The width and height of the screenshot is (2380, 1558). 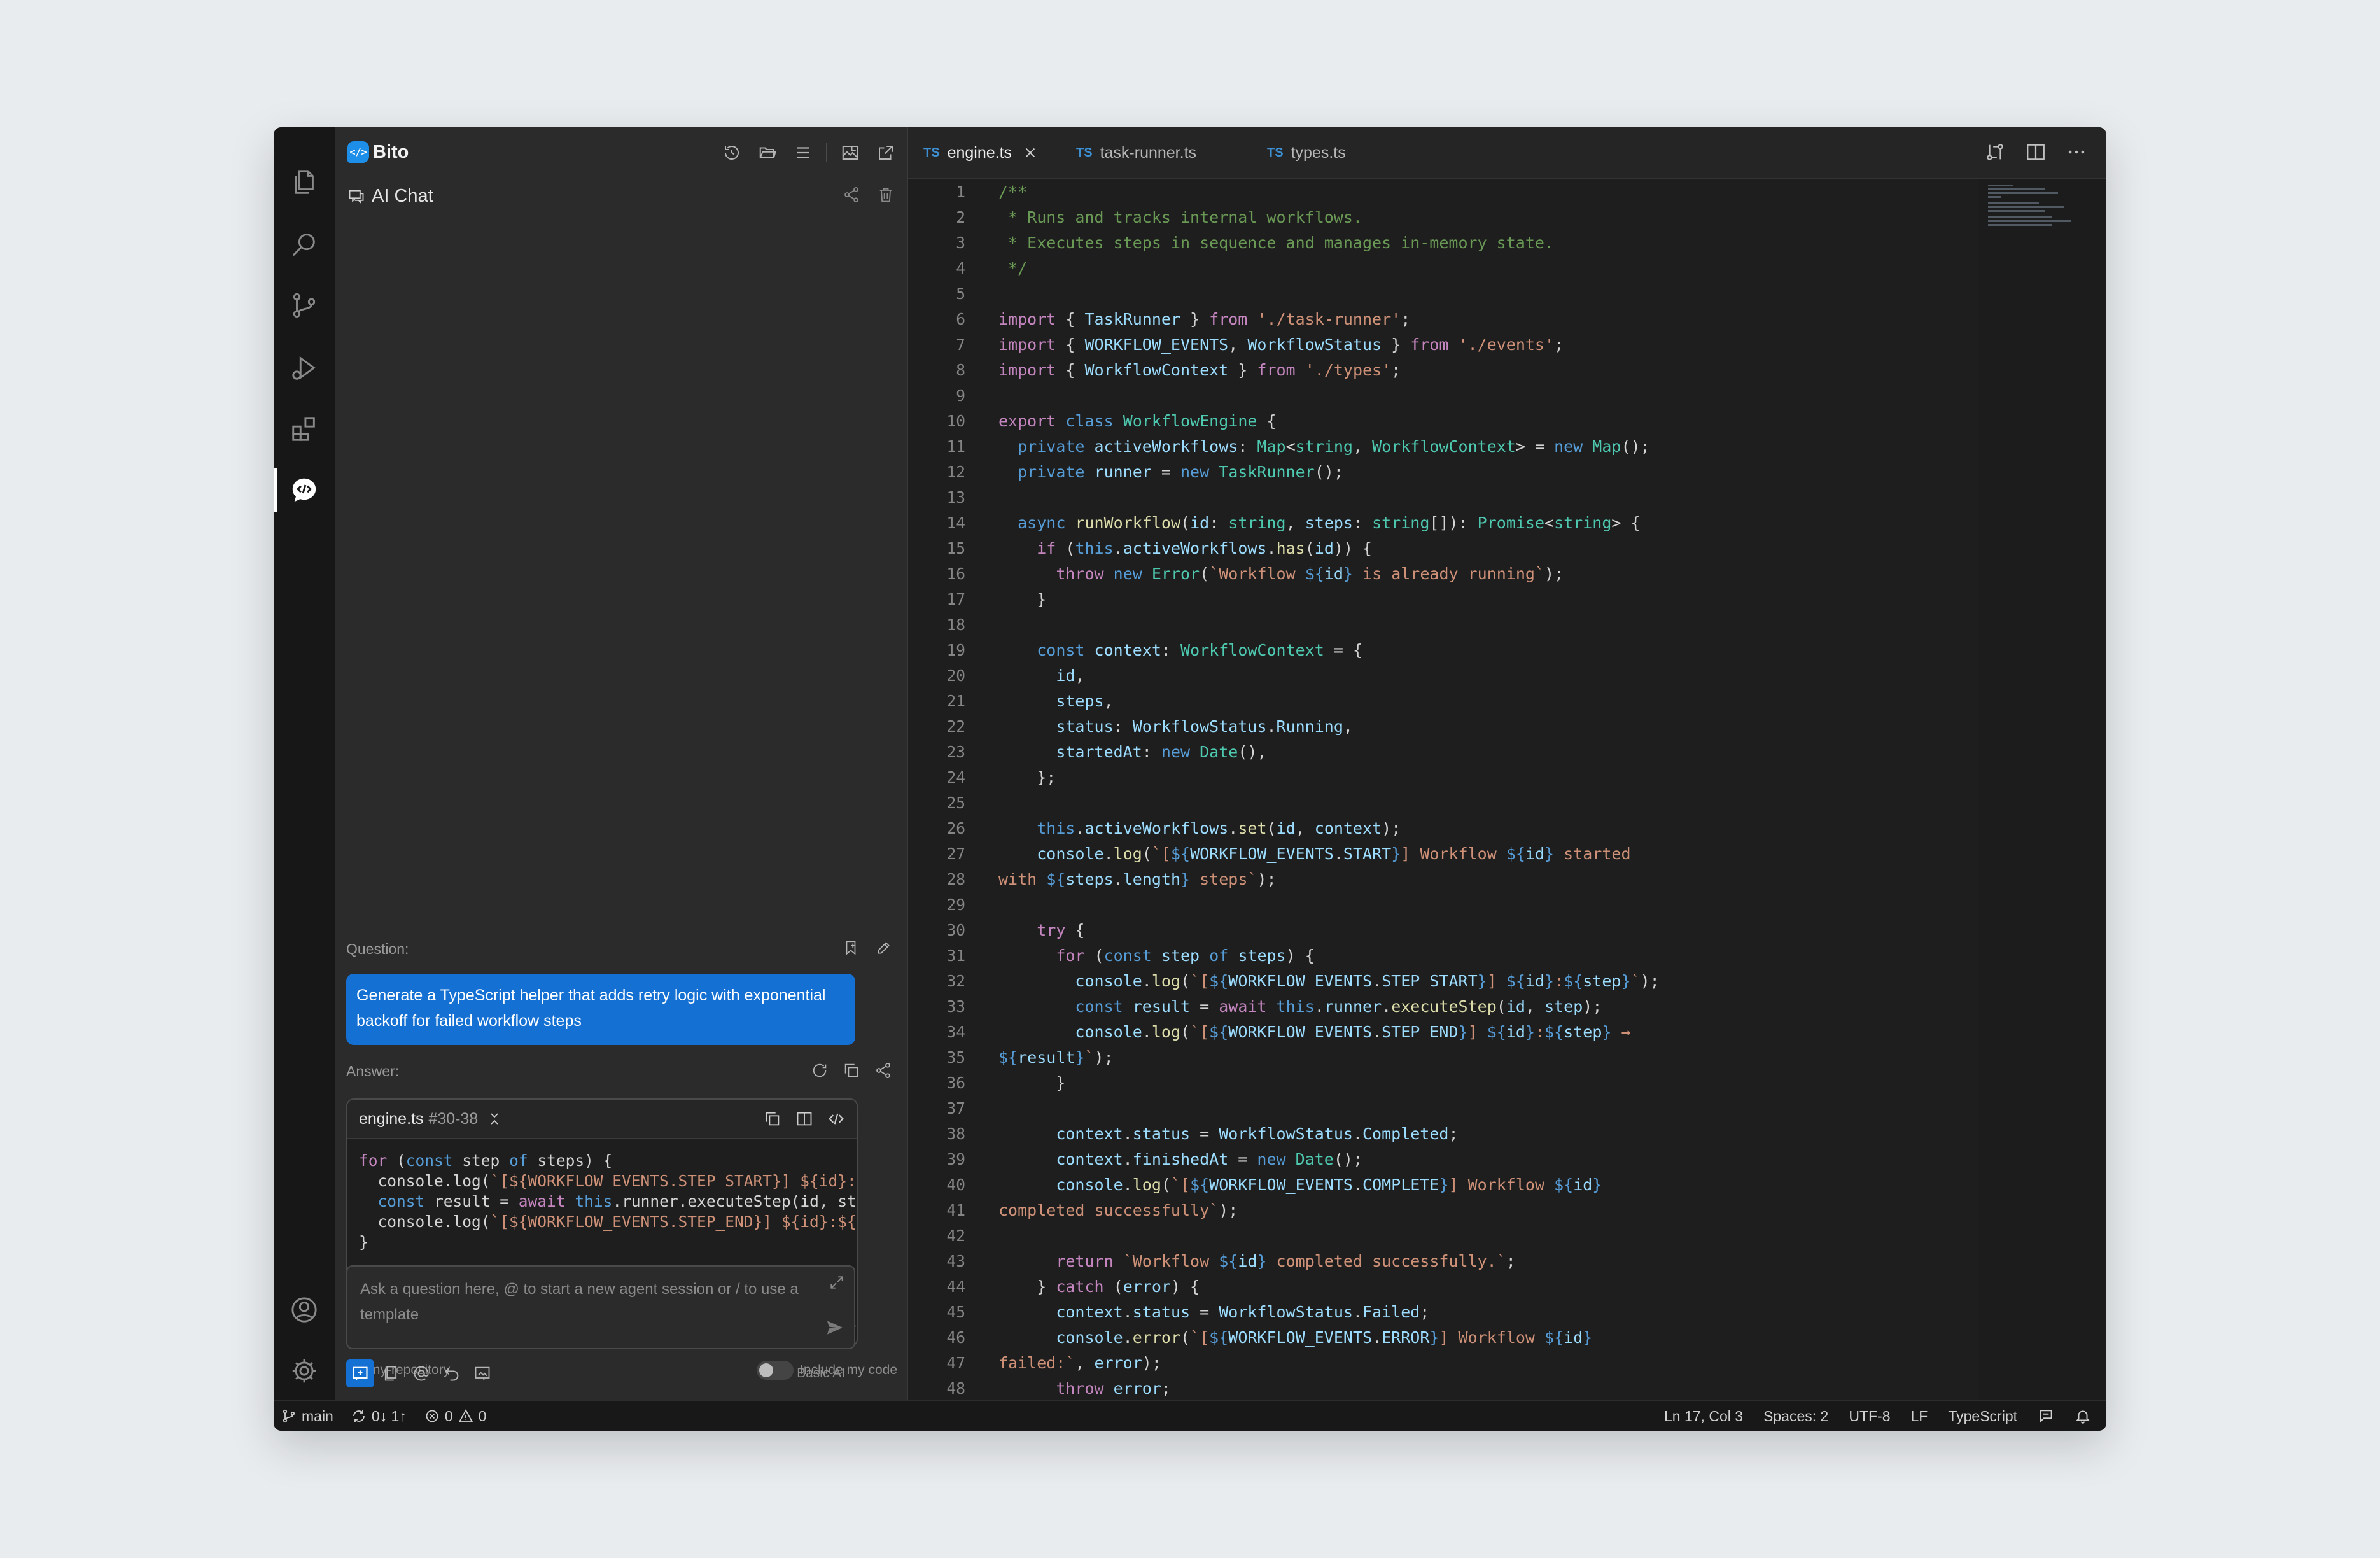 What do you see at coordinates (1995, 152) in the screenshot?
I see `compare-changes-icon` at bounding box center [1995, 152].